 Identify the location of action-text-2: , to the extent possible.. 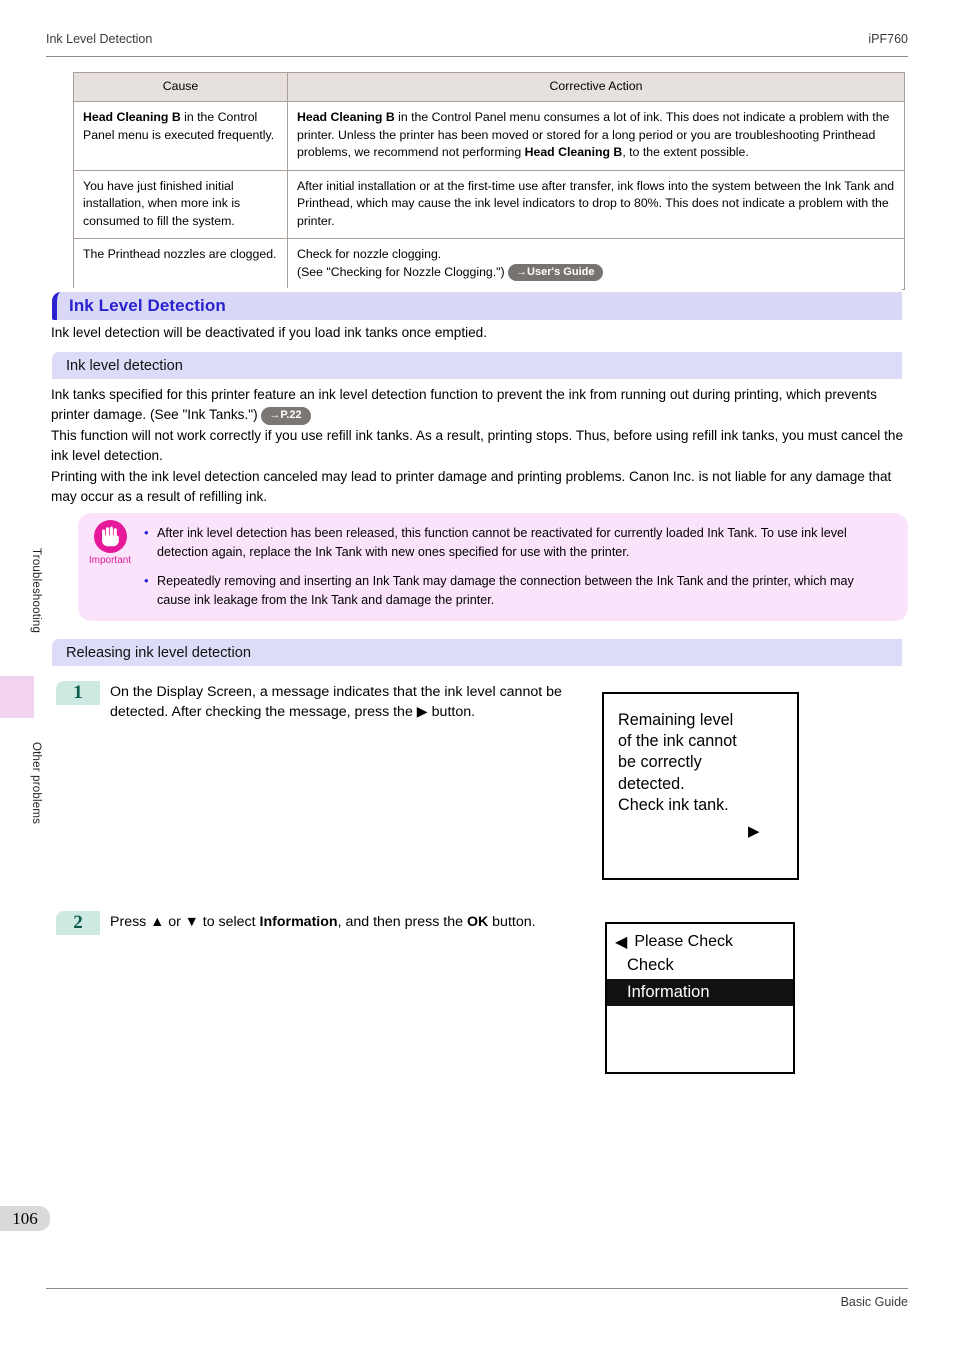
(685, 152).